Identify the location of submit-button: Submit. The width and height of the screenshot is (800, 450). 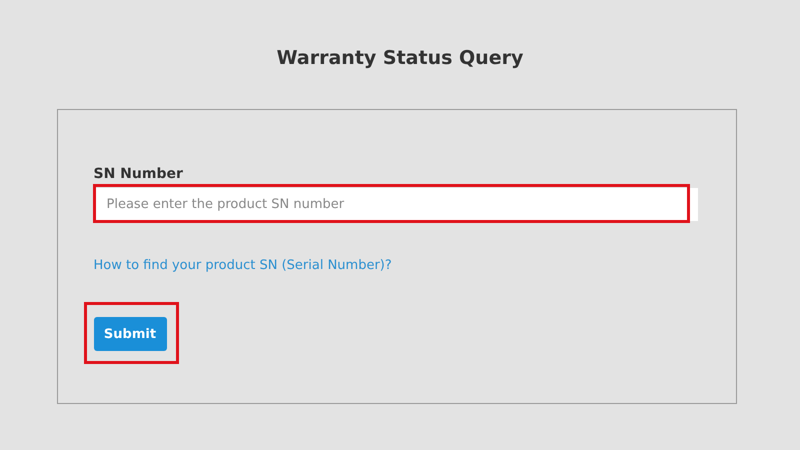
(130, 334).